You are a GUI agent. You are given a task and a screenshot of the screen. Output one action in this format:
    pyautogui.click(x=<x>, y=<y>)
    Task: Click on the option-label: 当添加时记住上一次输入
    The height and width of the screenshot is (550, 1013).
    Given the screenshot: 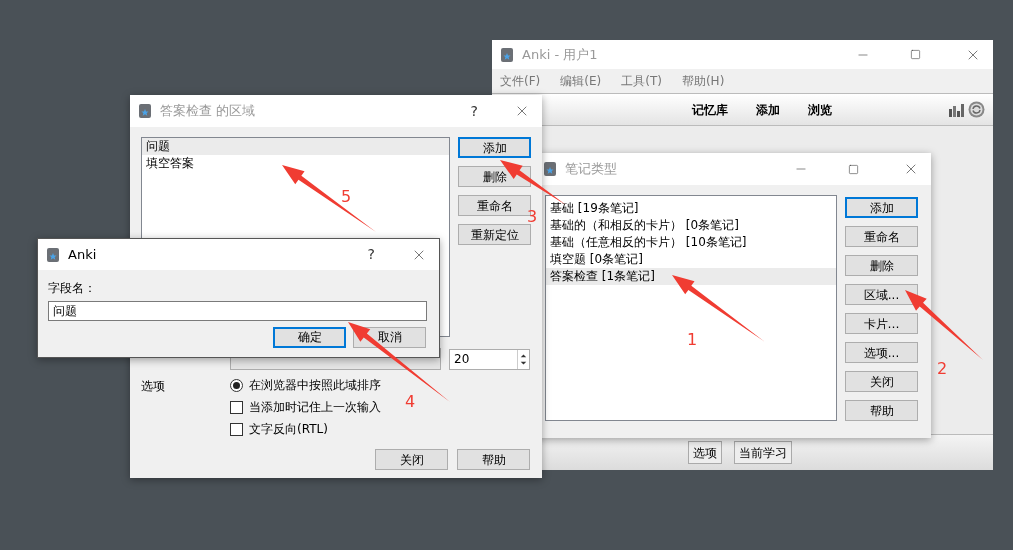 What is the action you would take?
    pyautogui.click(x=315, y=407)
    